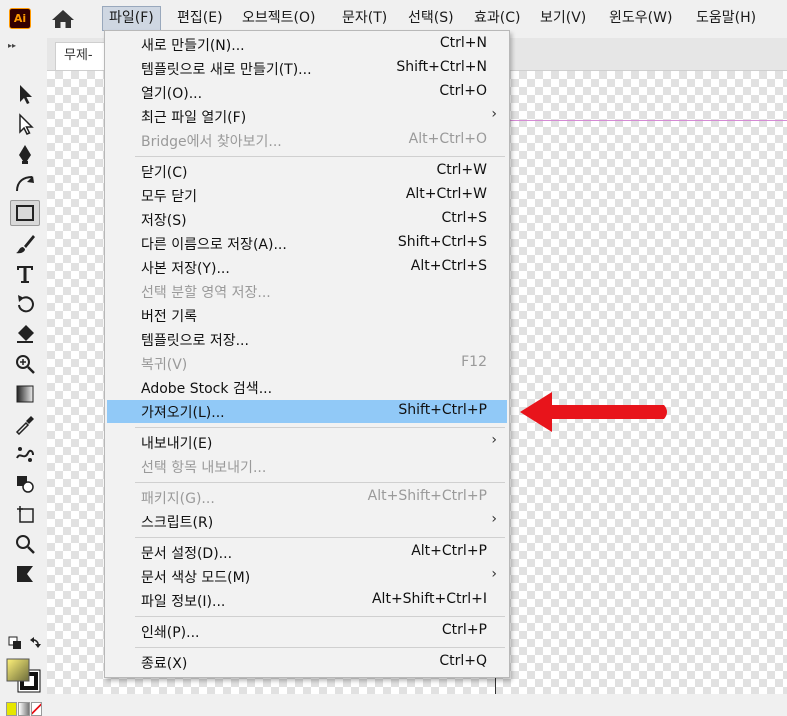 Image resolution: width=787 pixels, height=716 pixels. Describe the element at coordinates (307, 44) in the screenshot. I see `menu-item-new: 새로 만들기(N)... Ctrl+N` at that location.